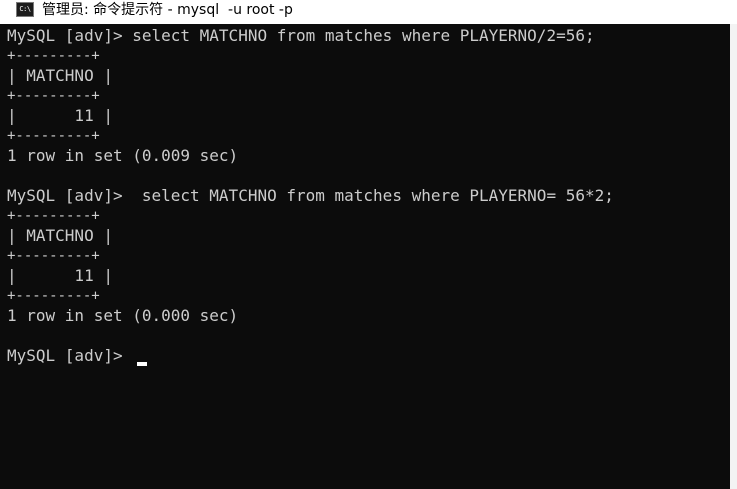 This screenshot has height=489, width=737. Describe the element at coordinates (70, 355) in the screenshot. I see `current-prompt-line: MySQL [adv]>` at that location.